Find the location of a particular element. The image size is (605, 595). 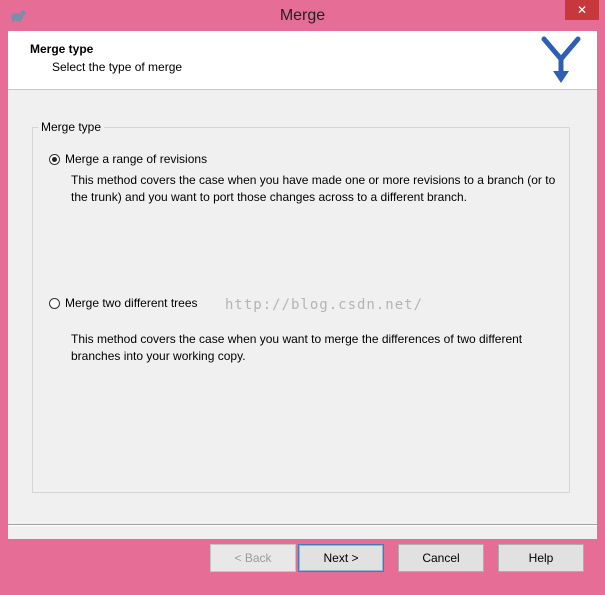

radio-checked-icon is located at coordinates (54, 159).